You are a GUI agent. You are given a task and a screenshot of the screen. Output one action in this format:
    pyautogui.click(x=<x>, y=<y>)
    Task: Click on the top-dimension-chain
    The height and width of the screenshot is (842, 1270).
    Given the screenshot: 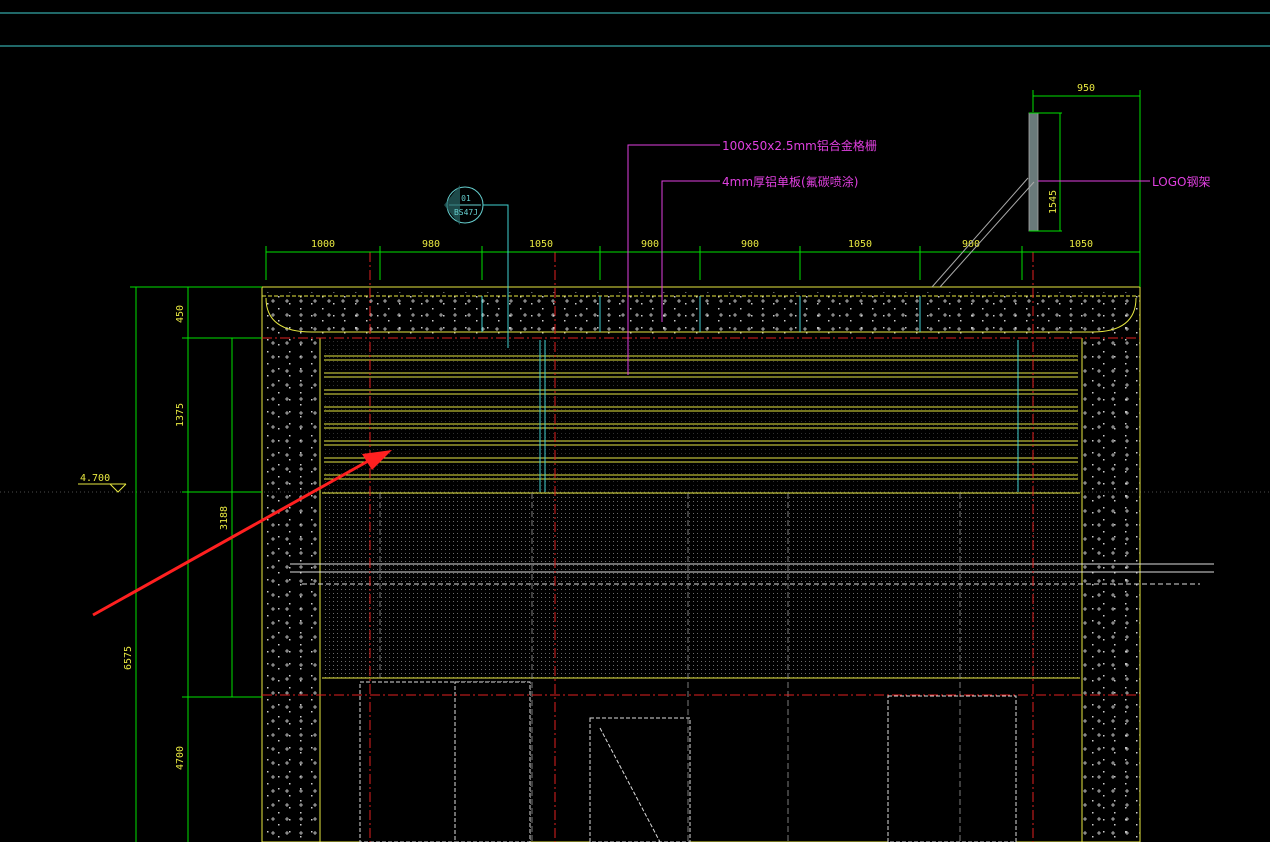 What is the action you would take?
    pyautogui.click(x=703, y=263)
    